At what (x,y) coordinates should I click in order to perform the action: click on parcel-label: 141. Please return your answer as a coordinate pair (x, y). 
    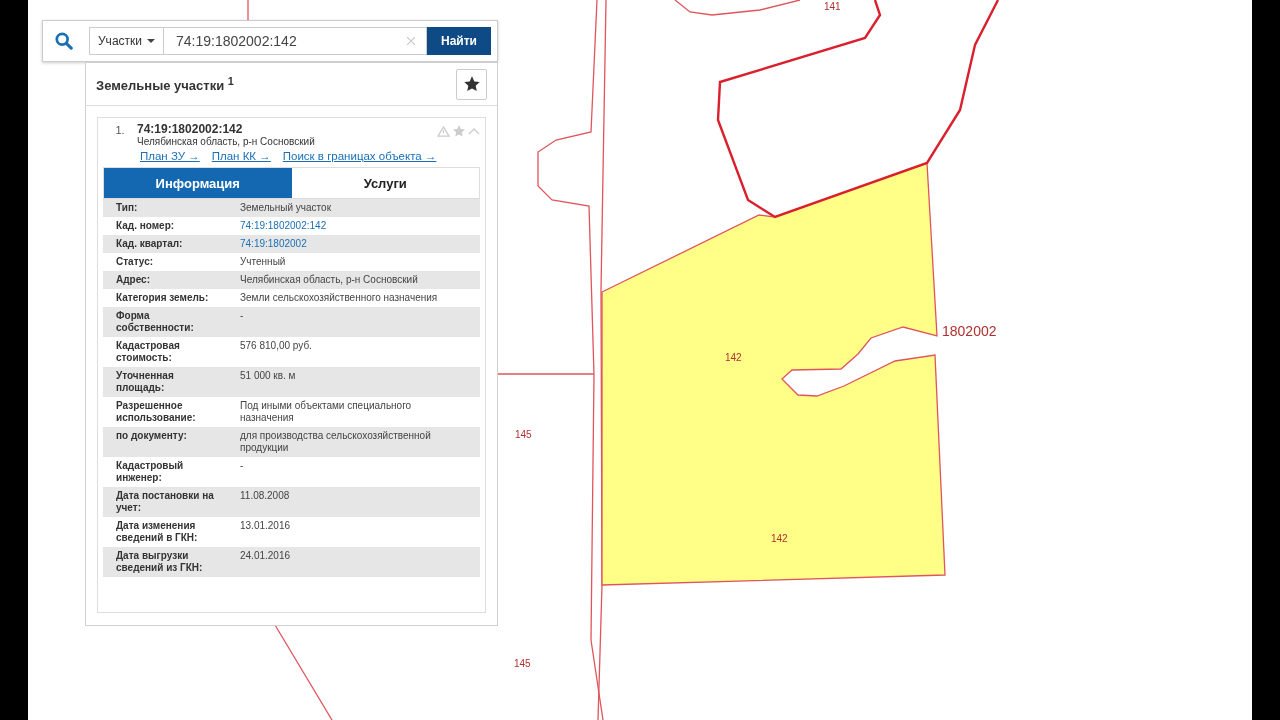
    Looking at the image, I should click on (832, 6).